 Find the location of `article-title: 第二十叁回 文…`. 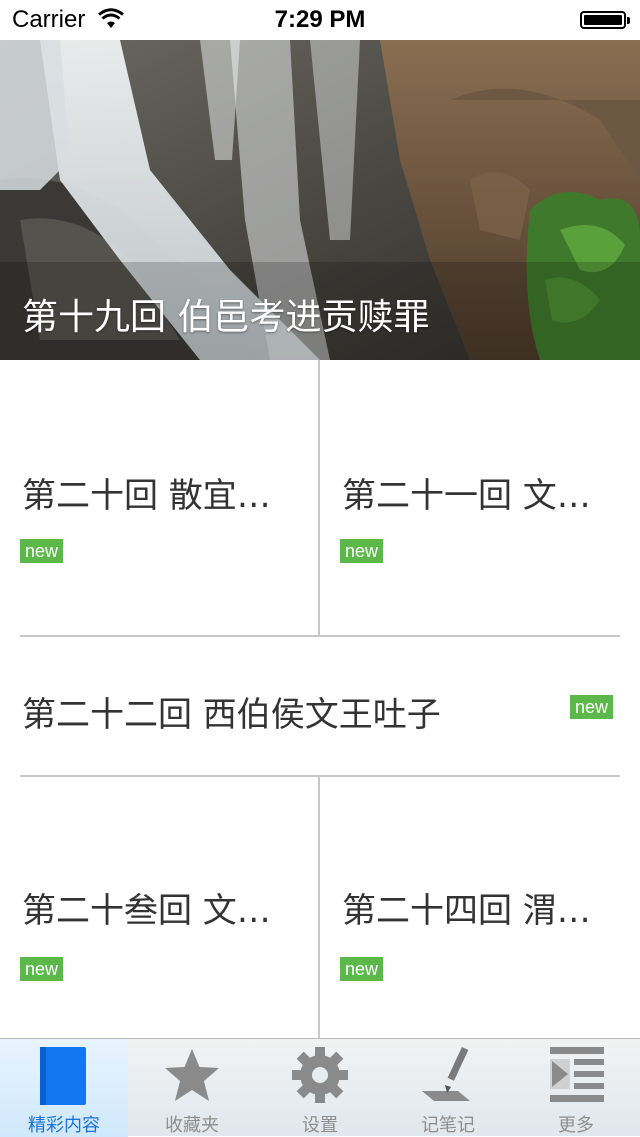

article-title: 第二十叁回 文… is located at coordinates (146, 911).